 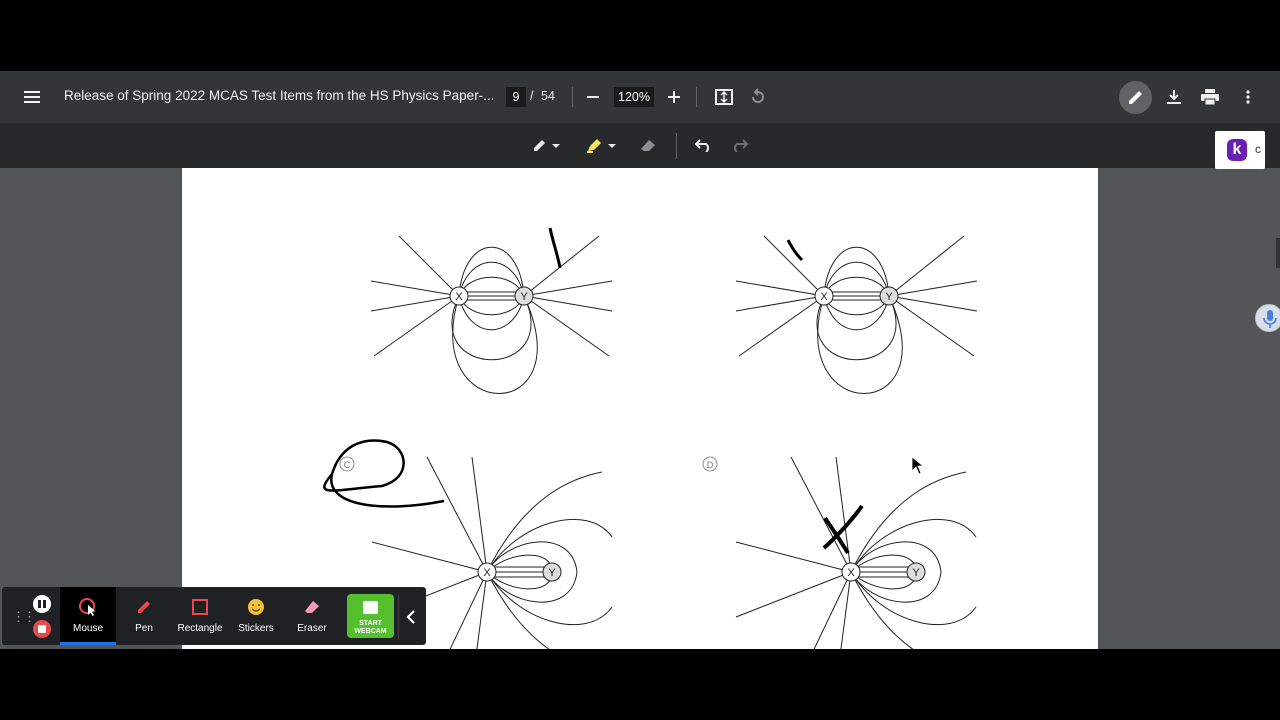 I want to click on webcam-icon, so click(x=370, y=607).